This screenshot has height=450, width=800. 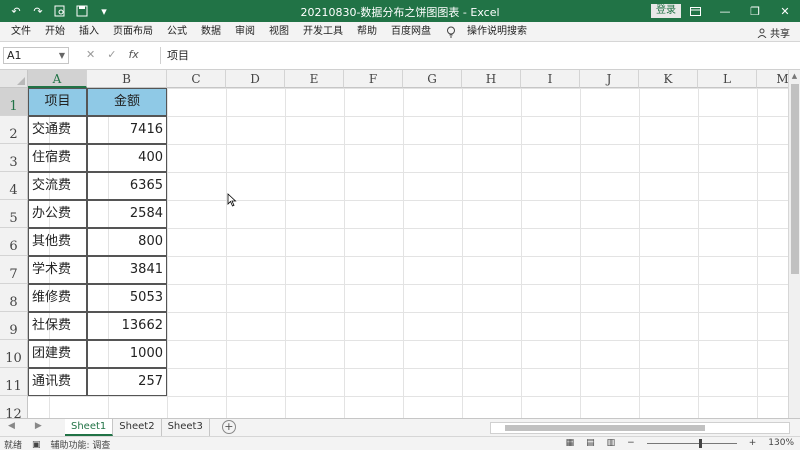 What do you see at coordinates (773, 32) in the screenshot?
I see `share-button: 共享` at bounding box center [773, 32].